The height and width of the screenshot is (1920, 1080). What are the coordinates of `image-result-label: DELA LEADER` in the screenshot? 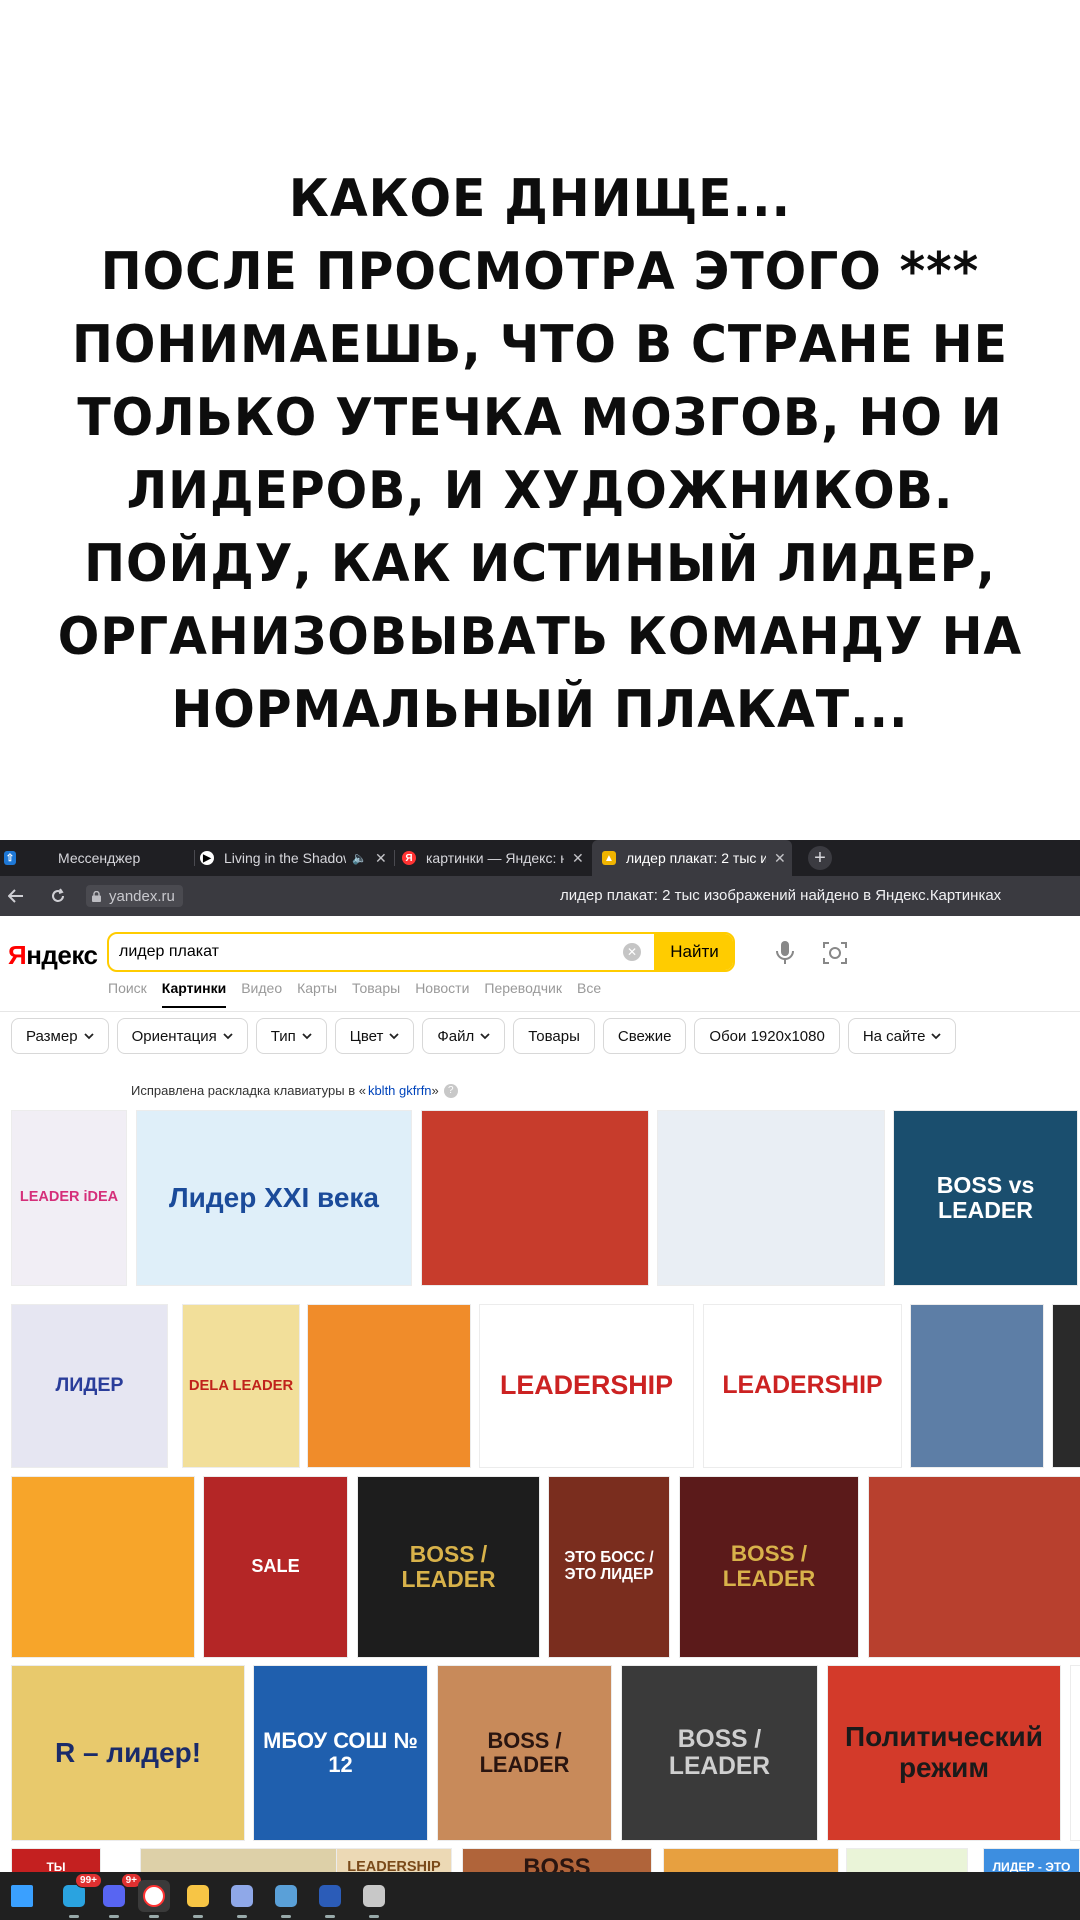 It's located at (241, 1385).